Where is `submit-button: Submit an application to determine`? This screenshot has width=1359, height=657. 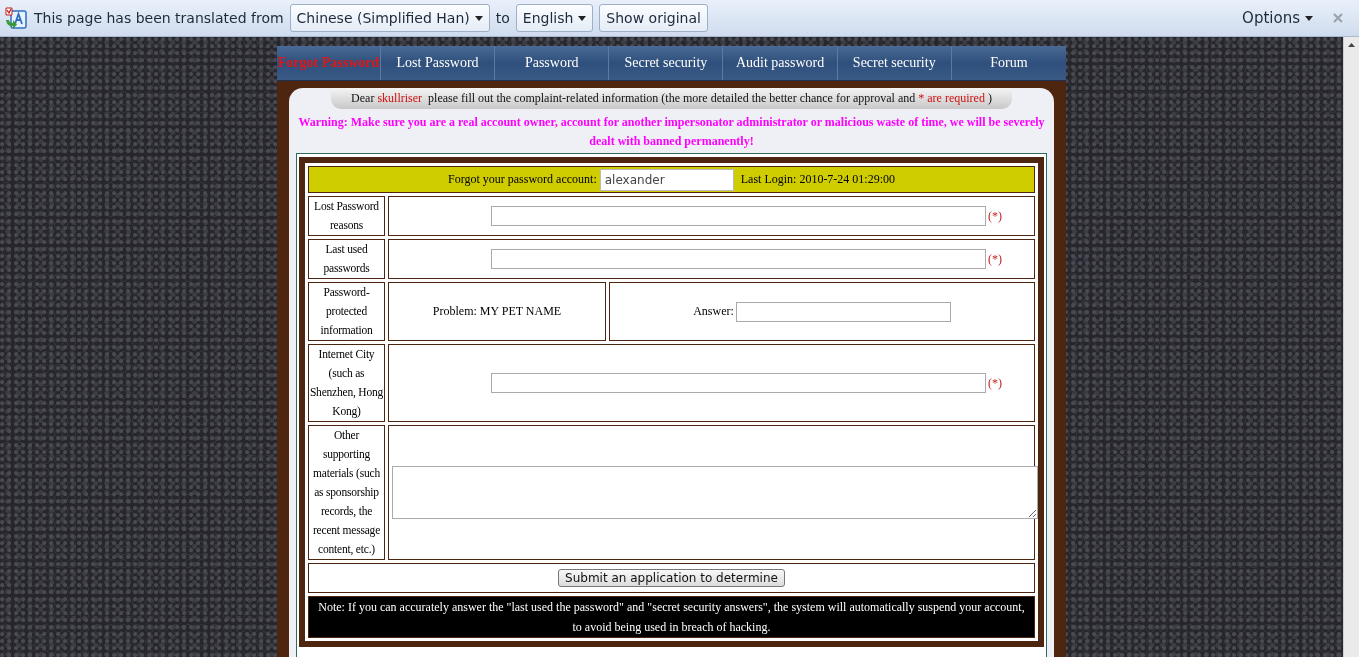
submit-button: Submit an application to determine is located at coordinates (671, 578).